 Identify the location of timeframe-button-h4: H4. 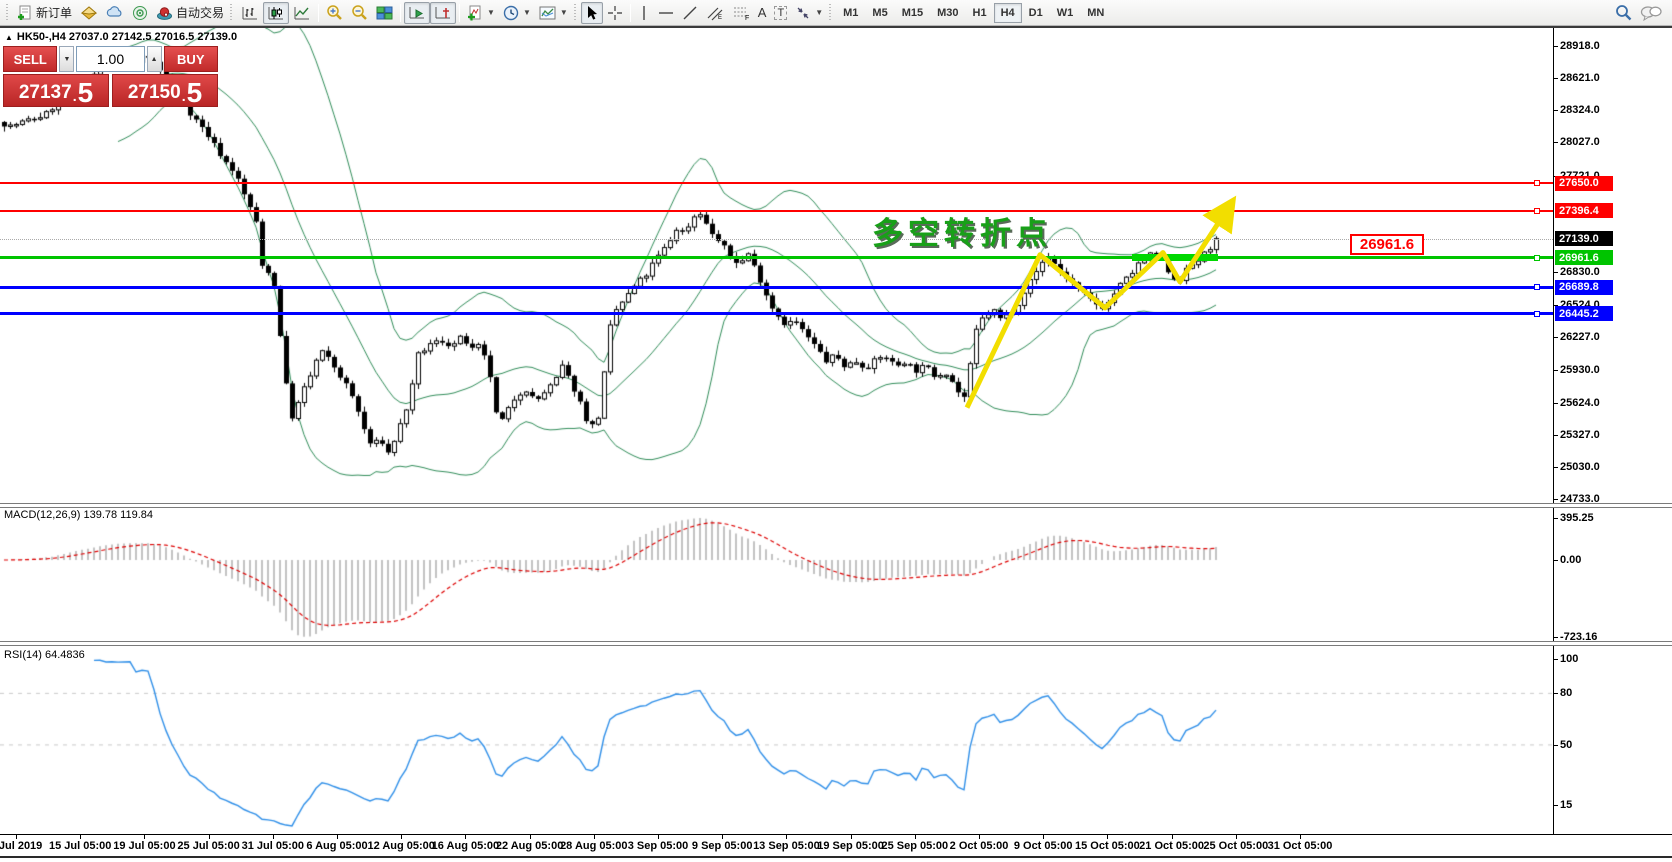
(1007, 12).